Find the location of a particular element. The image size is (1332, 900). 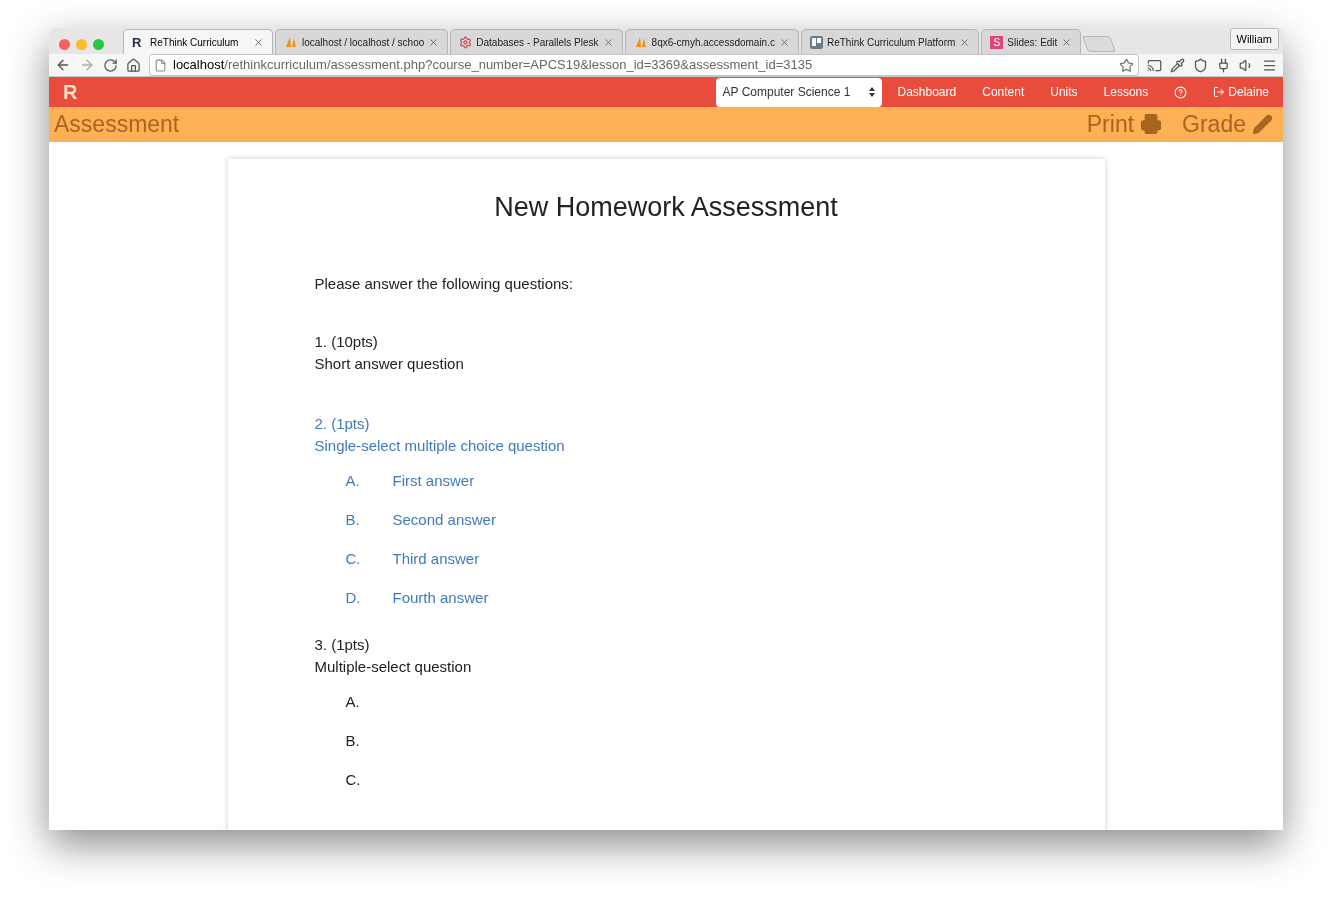

browser-tab: S Slides: Edit is located at coordinates (1031, 41).